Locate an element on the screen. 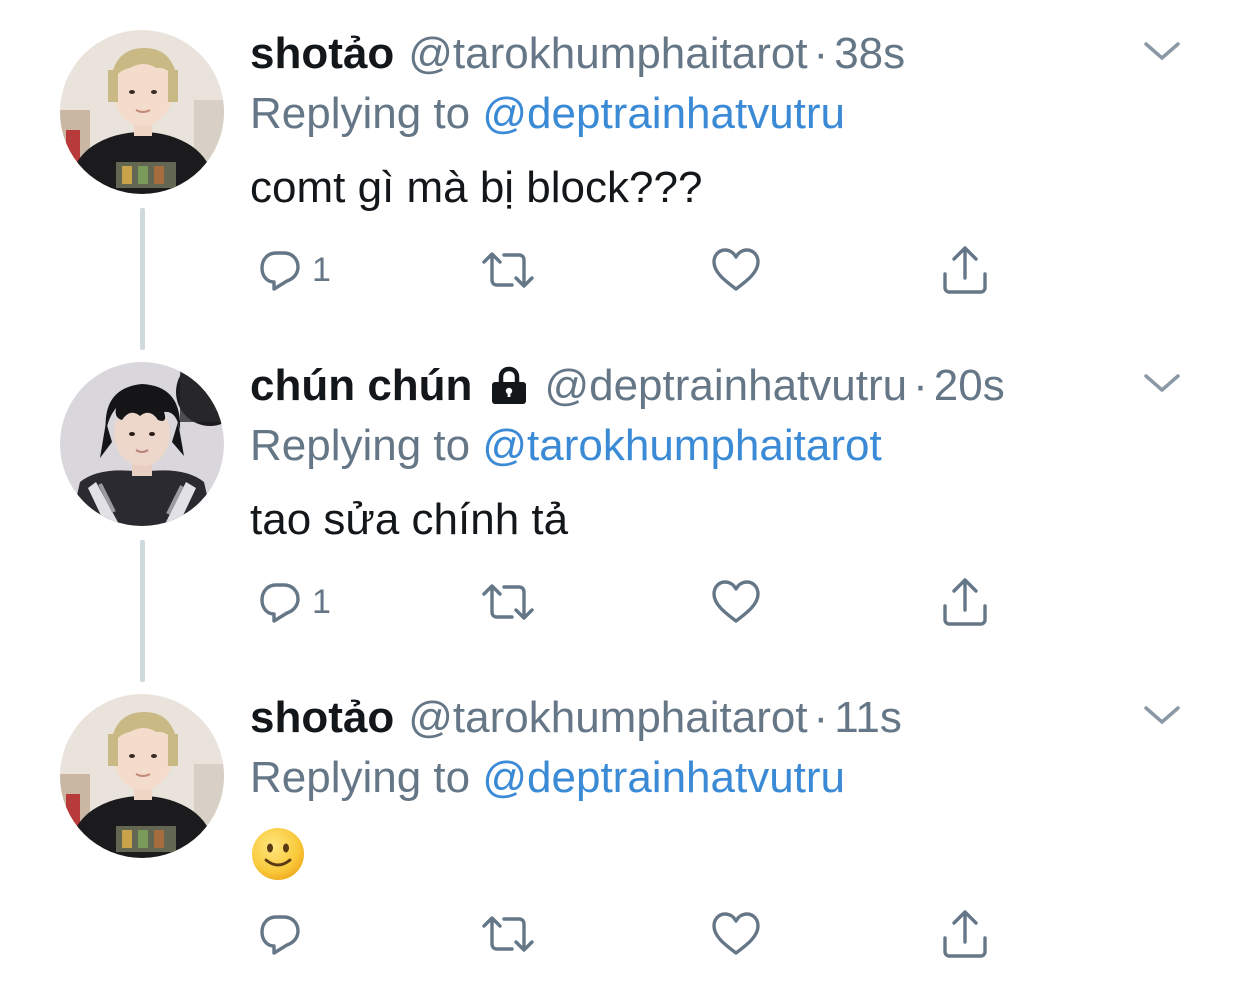 Image resolution: width=1242 pixels, height=994 pixels. replying-to-handle: @tarokhumphaitarot is located at coordinates (681, 445).